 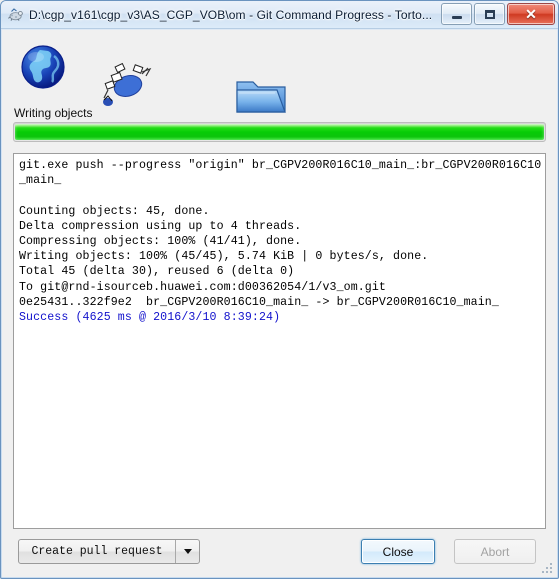 I want to click on create-pull-request-split-button: Create pull request, so click(x=109, y=551).